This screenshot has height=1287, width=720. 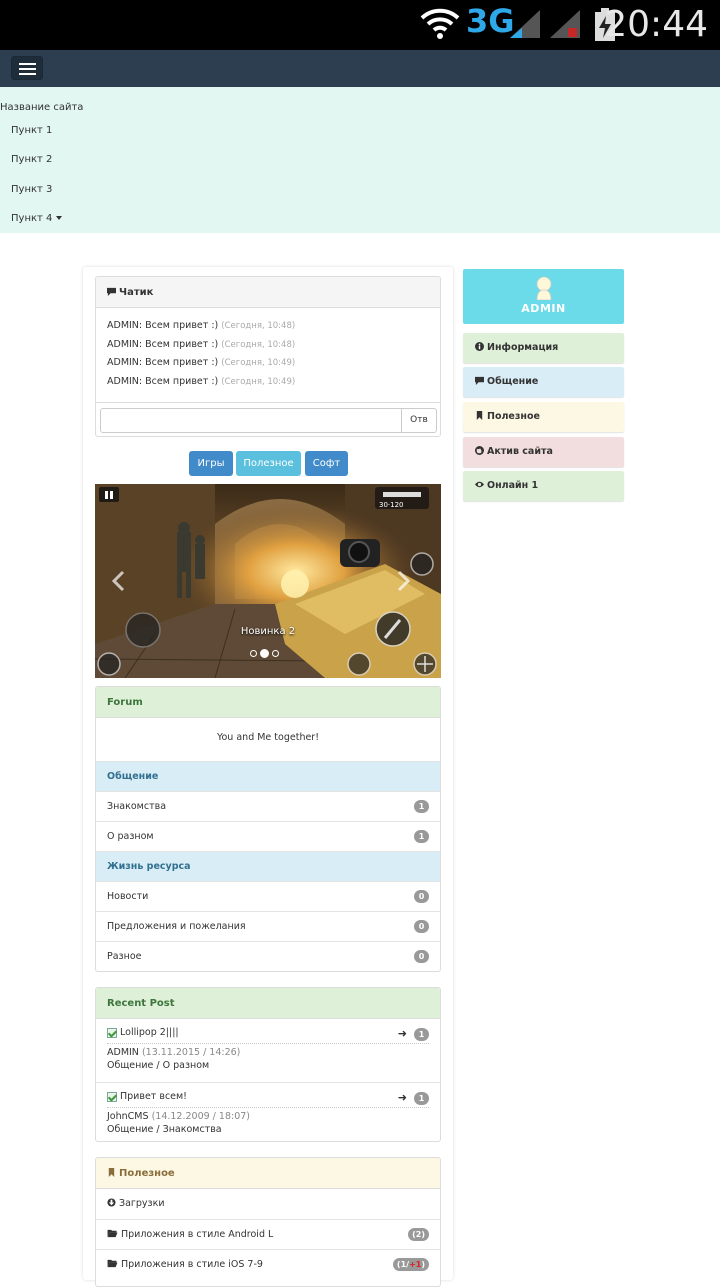 I want to click on wifi-icon, so click(x=440, y=23).